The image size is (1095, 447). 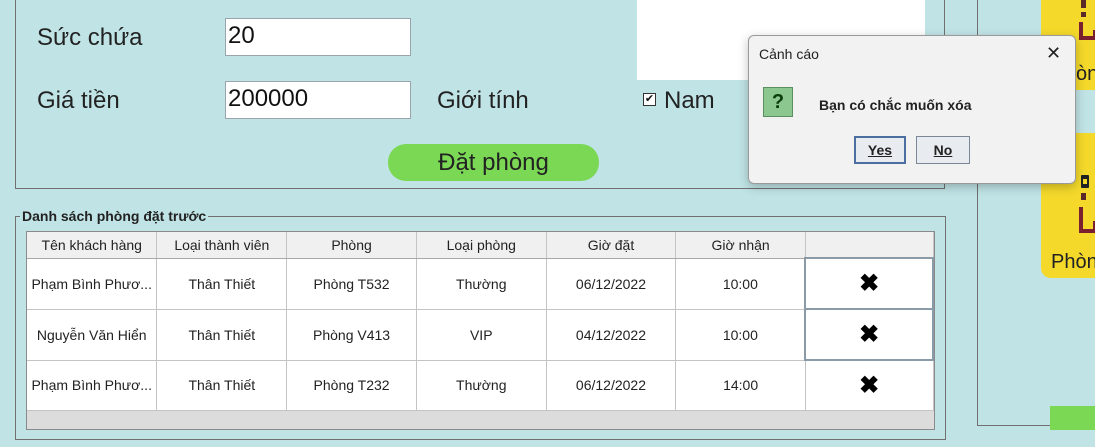 I want to click on yes-button: Yes, so click(x=880, y=150).